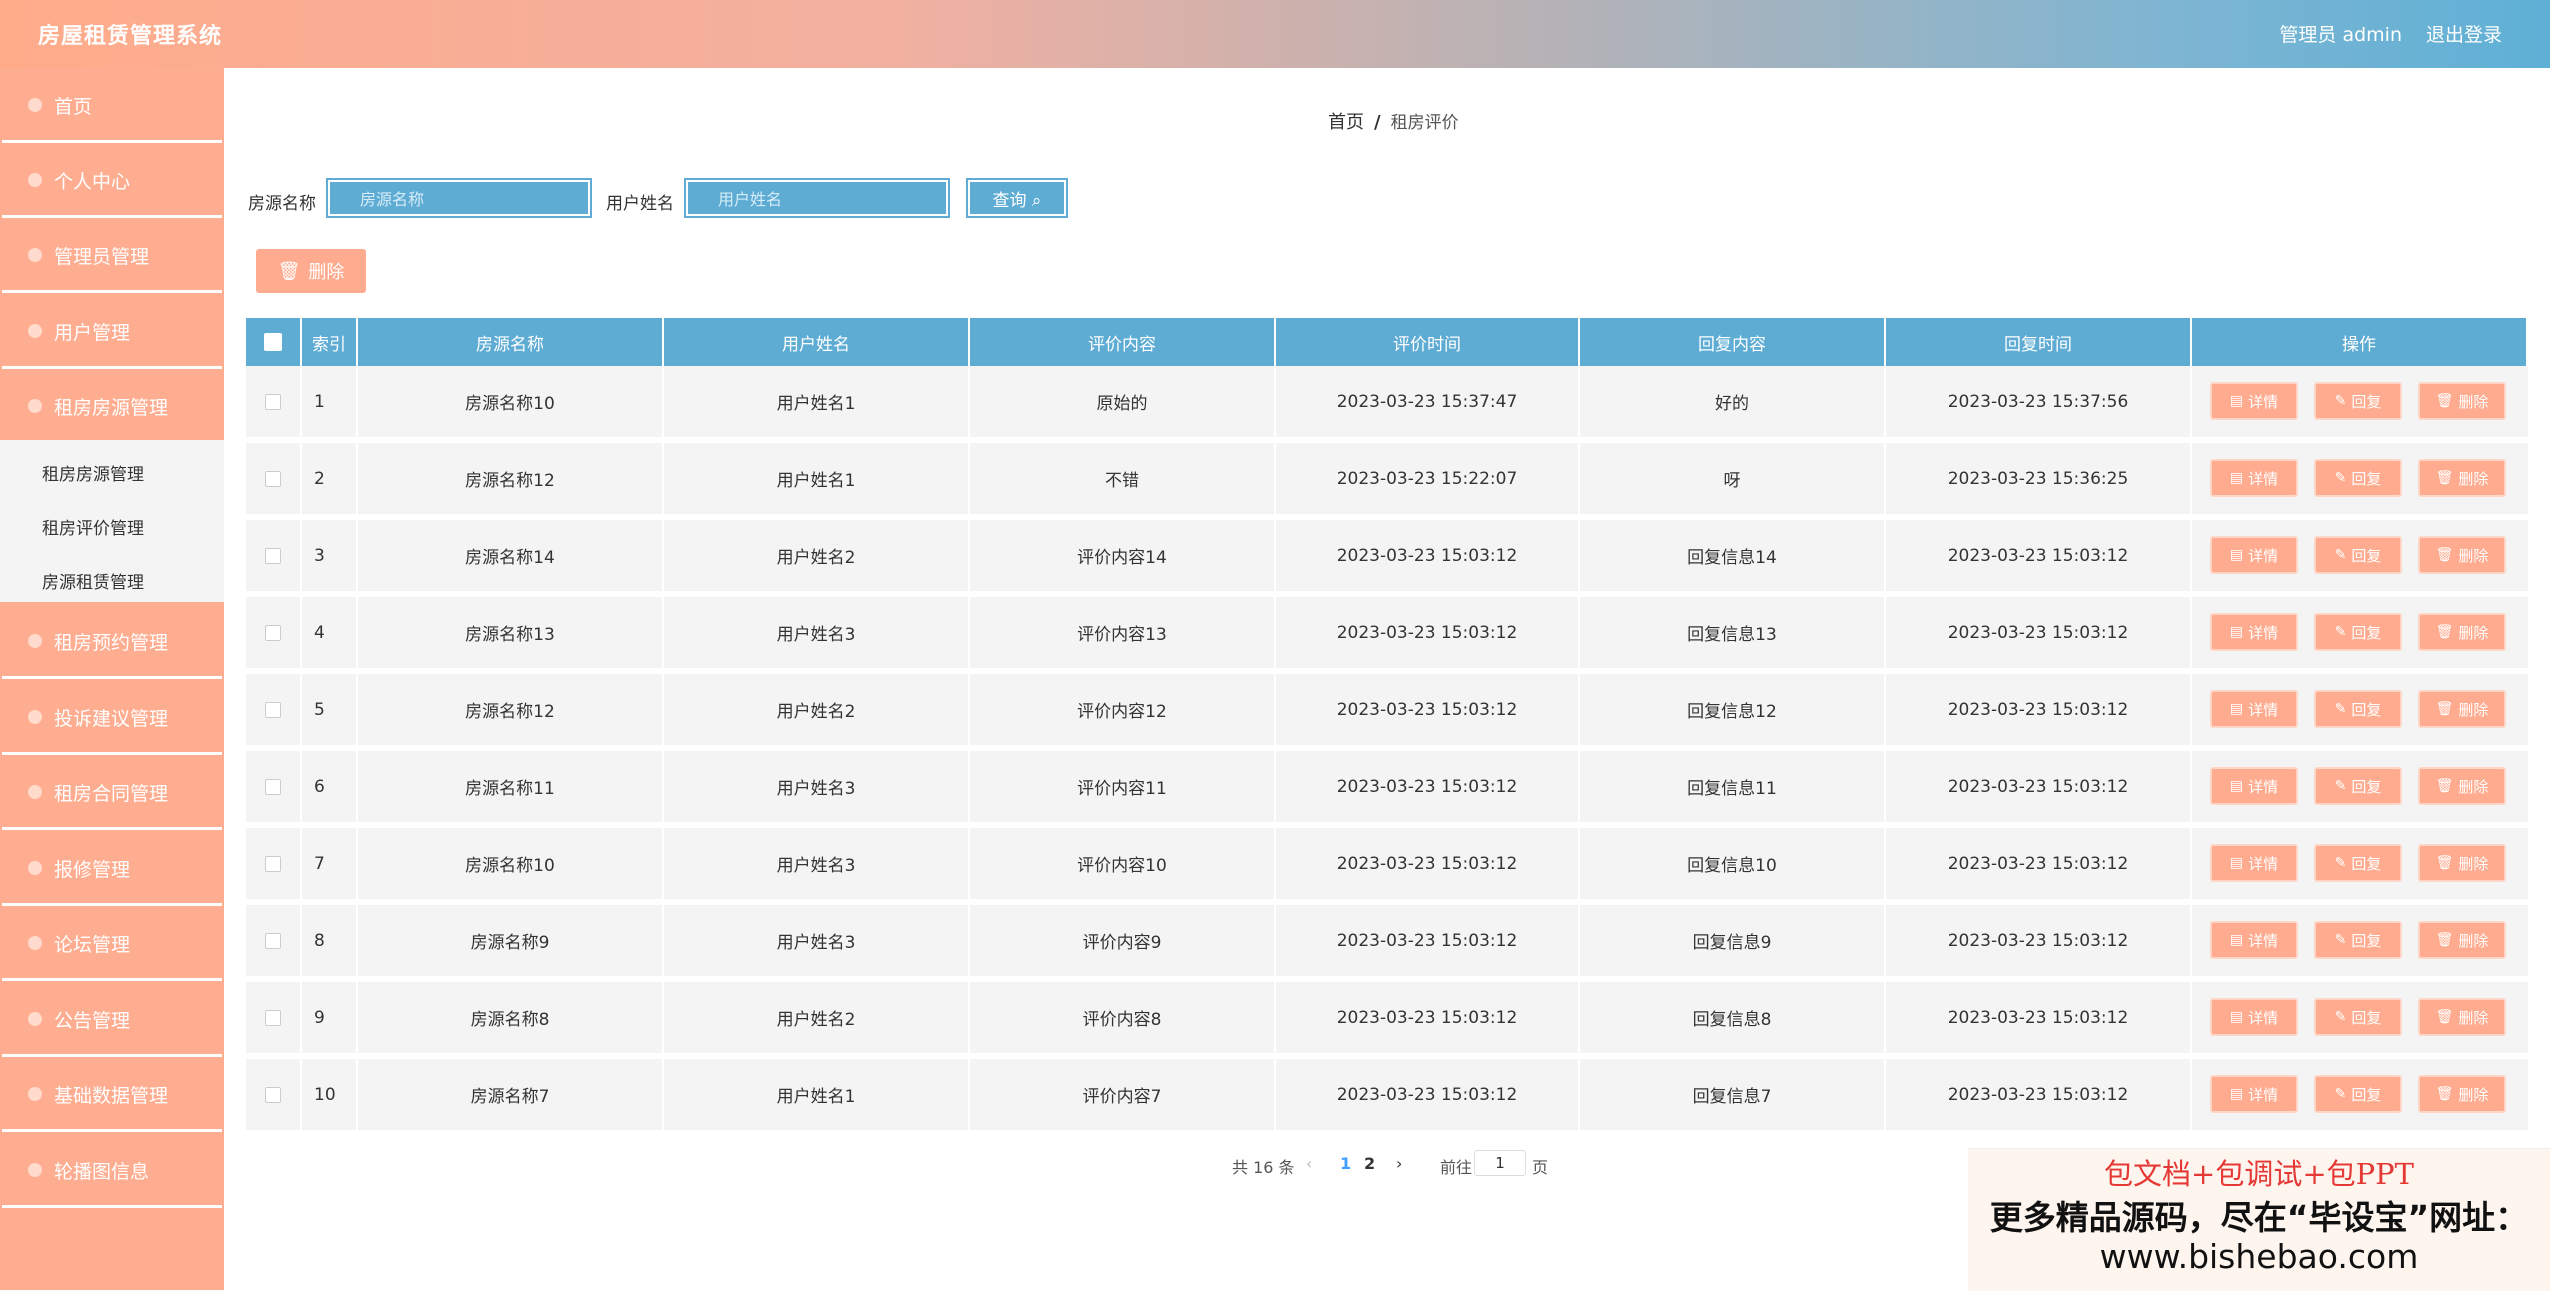 The width and height of the screenshot is (2550, 1291). I want to click on row-select-cell, so click(274, 478).